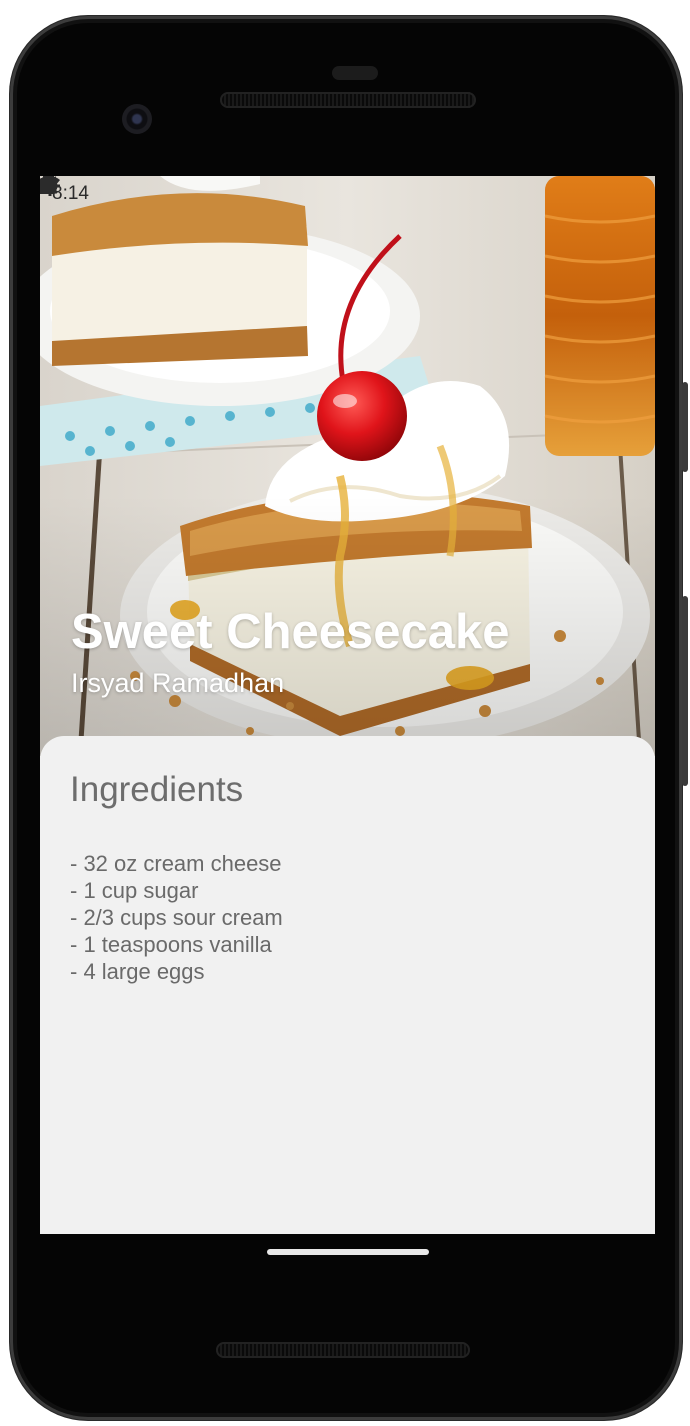 This screenshot has width=690, height=1426. What do you see at coordinates (137, 119) in the screenshot?
I see `front-camera` at bounding box center [137, 119].